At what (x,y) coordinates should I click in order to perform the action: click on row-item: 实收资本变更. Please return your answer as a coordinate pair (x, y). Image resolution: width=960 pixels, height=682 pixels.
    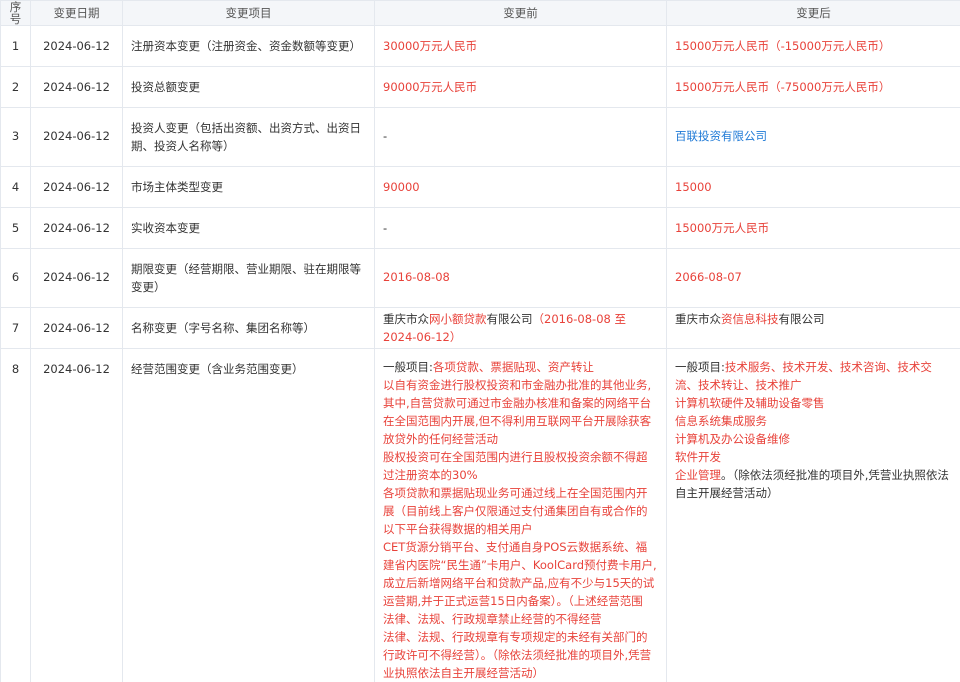
    Looking at the image, I should click on (249, 228).